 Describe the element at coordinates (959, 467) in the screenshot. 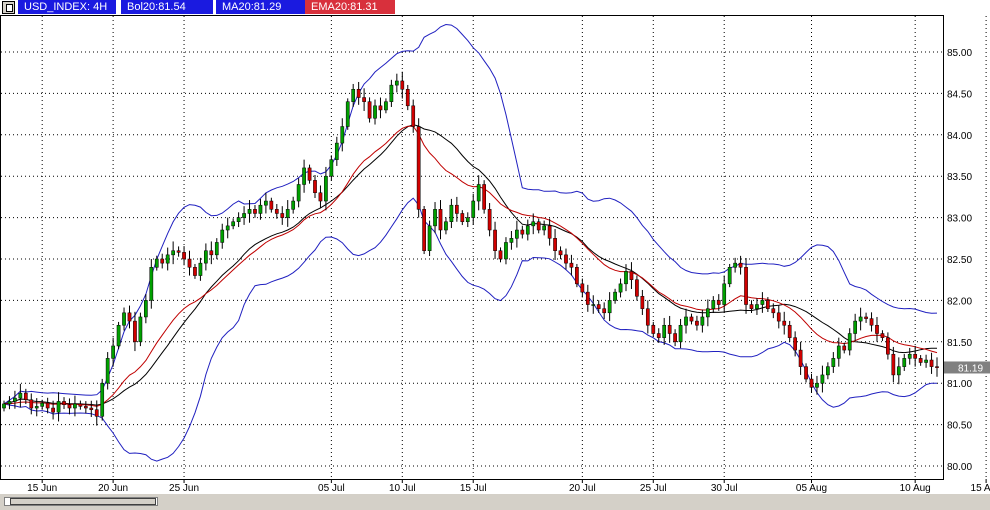

I see `y-tick-label: 80.00` at that location.